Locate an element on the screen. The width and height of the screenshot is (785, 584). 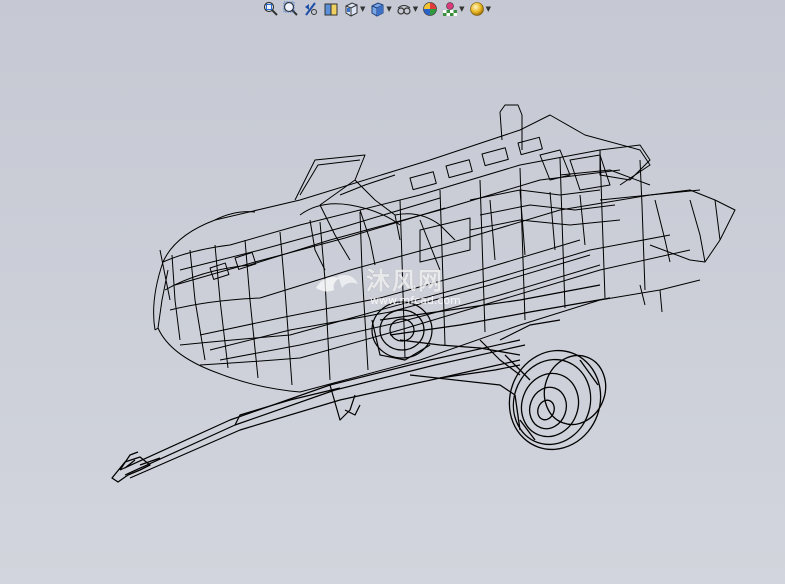
hull-windows is located at coordinates (376, 208).